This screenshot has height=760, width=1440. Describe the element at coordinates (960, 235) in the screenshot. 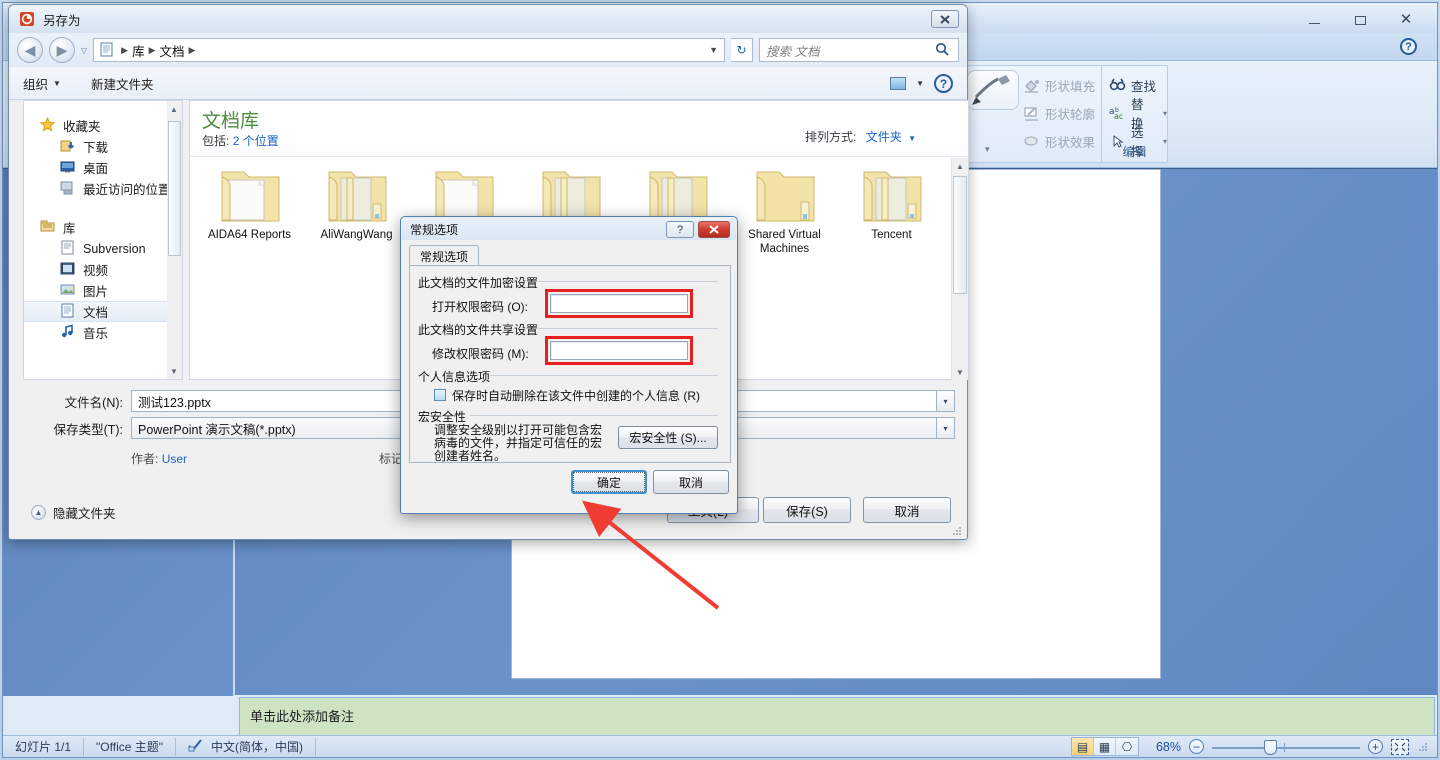

I see `filelist-scroll-thumb` at that location.